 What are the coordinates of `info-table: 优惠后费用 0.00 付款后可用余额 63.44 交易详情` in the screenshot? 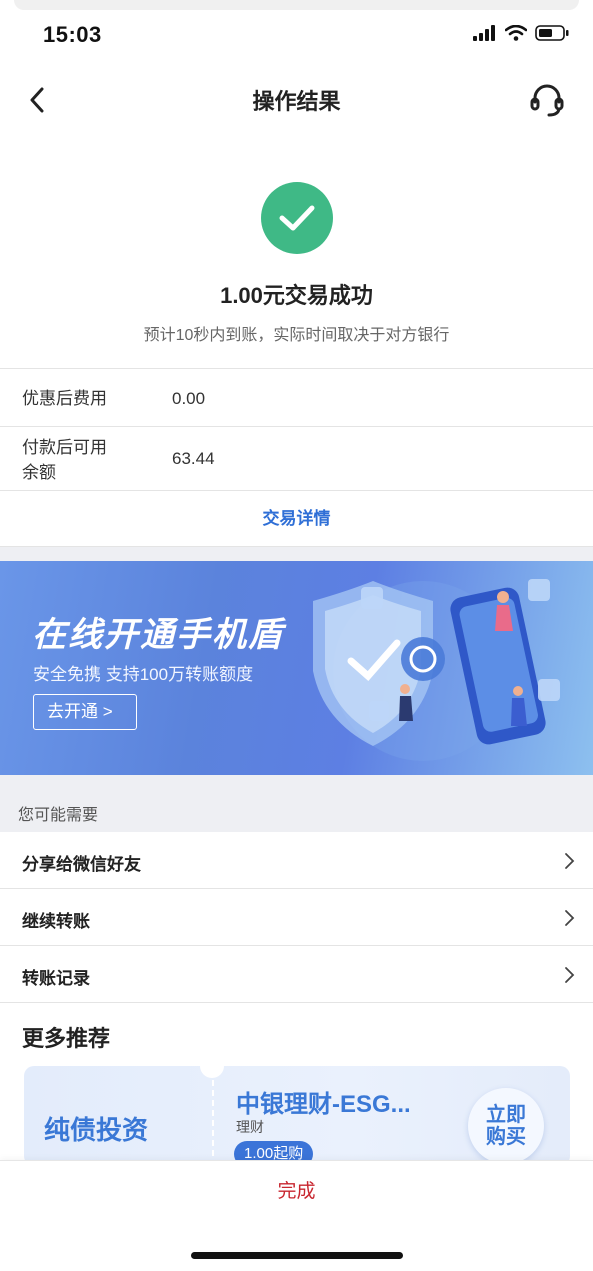 It's located at (296, 457).